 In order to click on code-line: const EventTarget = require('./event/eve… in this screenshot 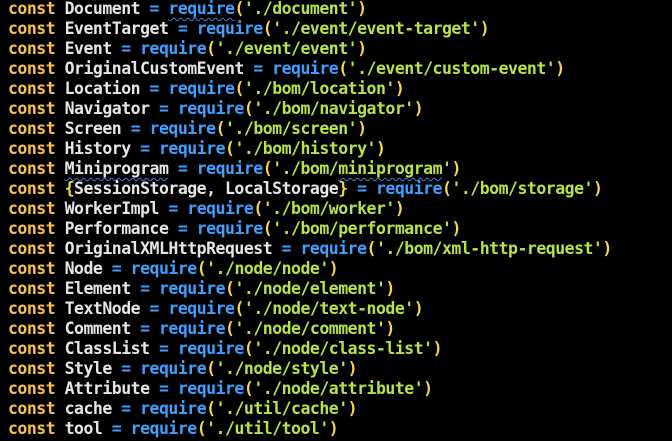, I will do `click(310, 29)`.